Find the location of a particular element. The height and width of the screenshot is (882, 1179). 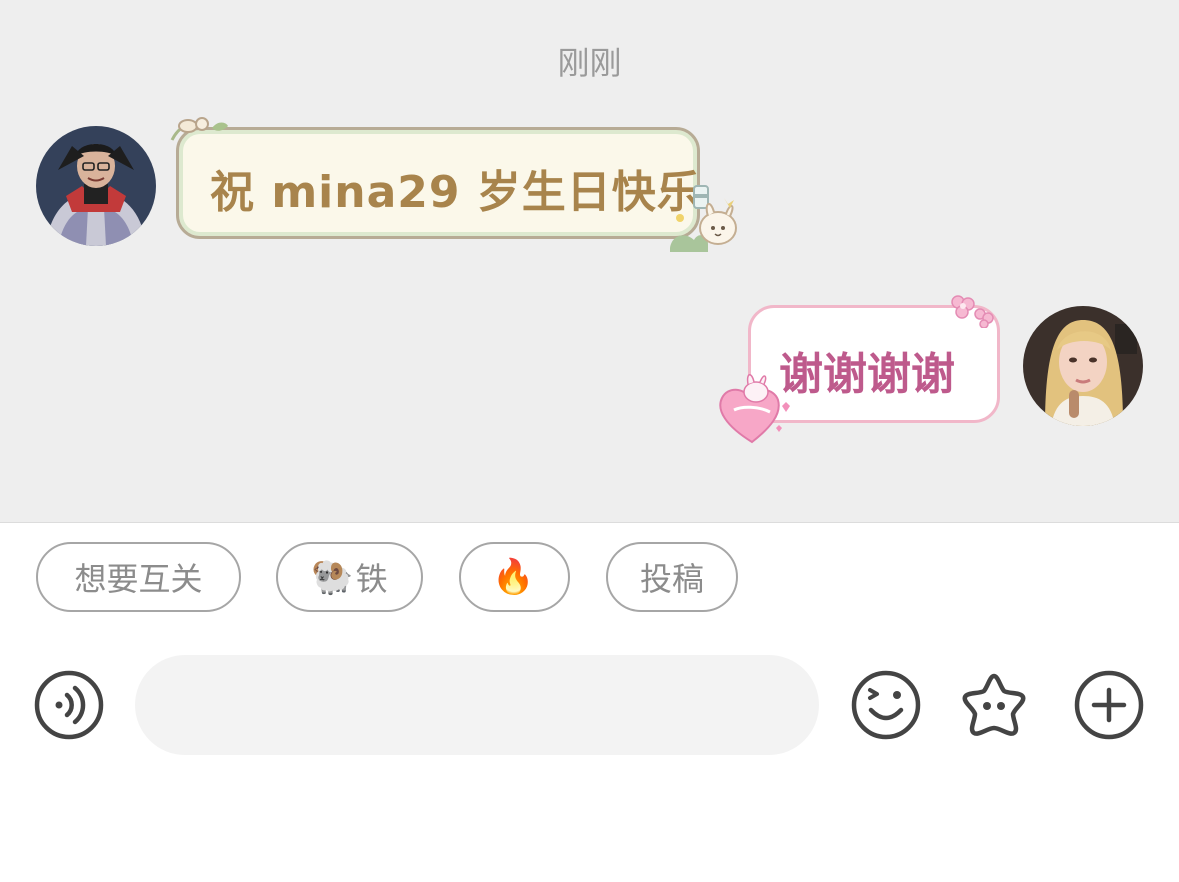

quick-reply-chip: 🔥 is located at coordinates (514, 577).